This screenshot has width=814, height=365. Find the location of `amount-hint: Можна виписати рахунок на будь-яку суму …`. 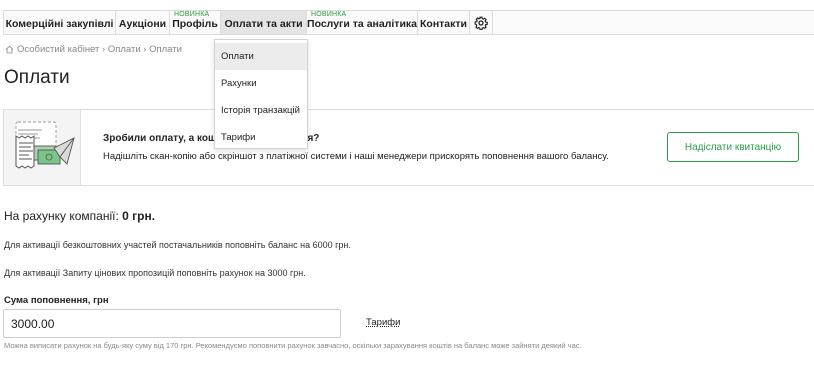

amount-hint: Можна виписати рахунок на будь-яку суму … is located at coordinates (293, 345).